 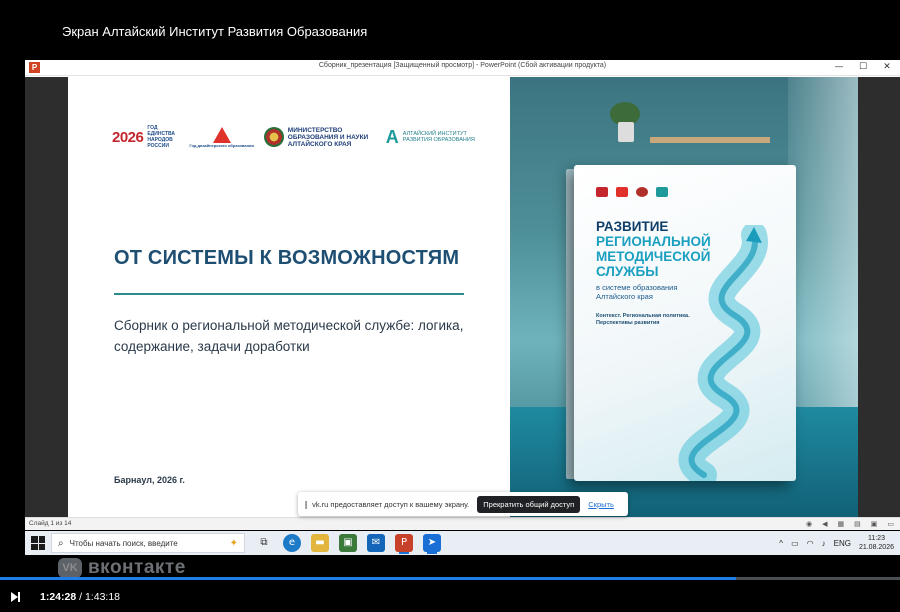 I want to click on drag-handle-icon: |||, so click(x=306, y=504).